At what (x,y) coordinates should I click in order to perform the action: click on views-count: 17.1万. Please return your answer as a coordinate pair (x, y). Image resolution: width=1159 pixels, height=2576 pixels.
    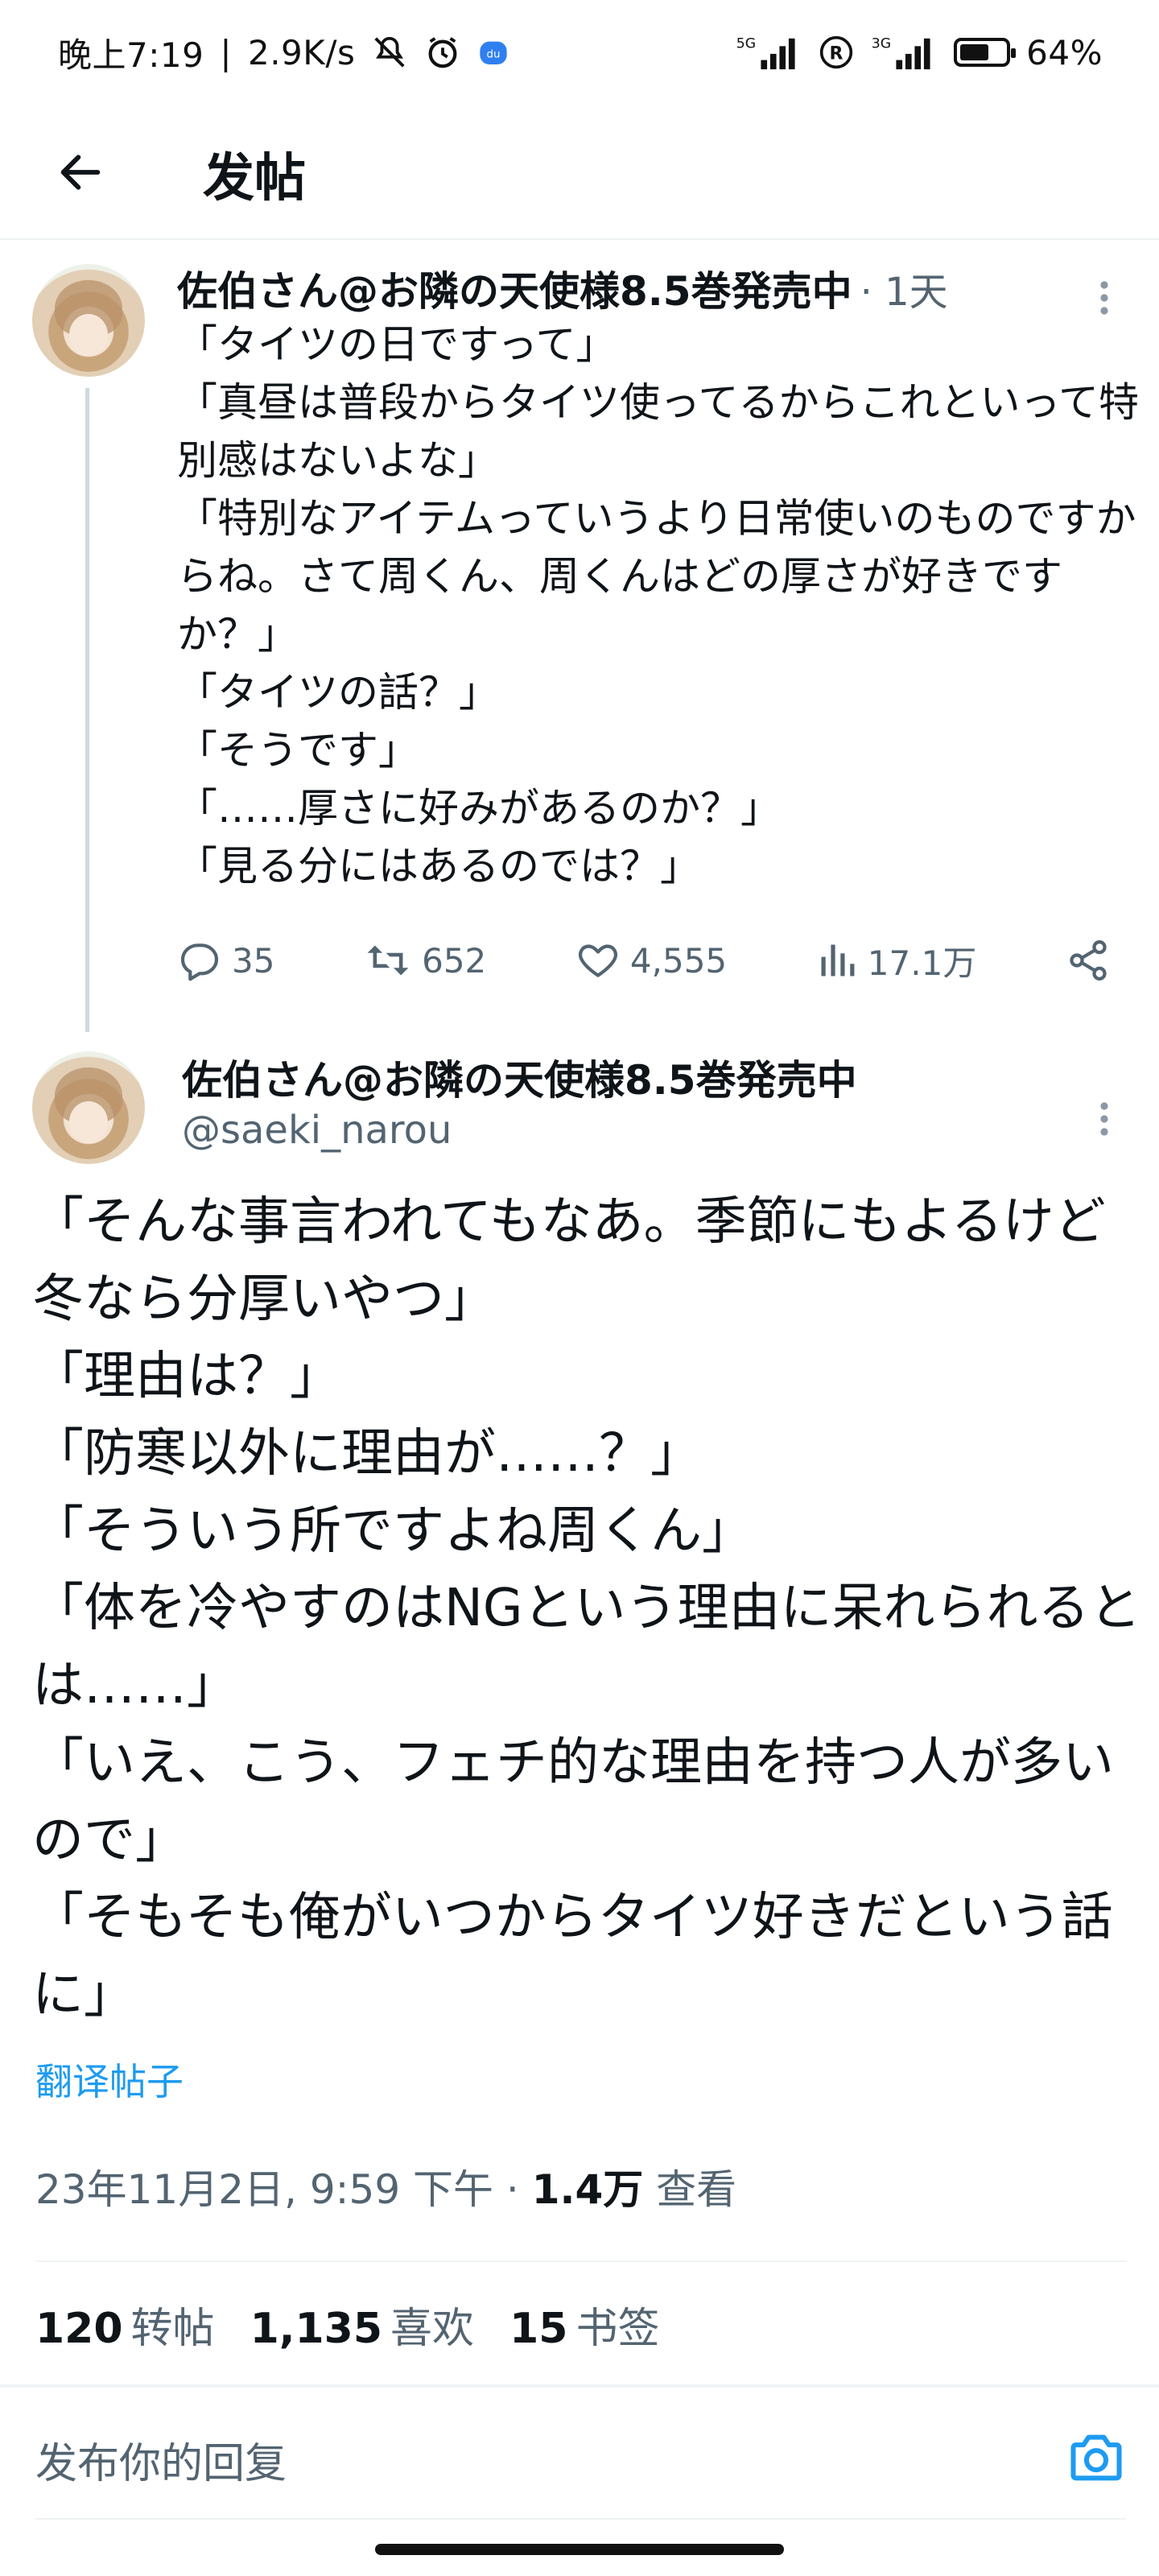
    Looking at the image, I should click on (922, 963).